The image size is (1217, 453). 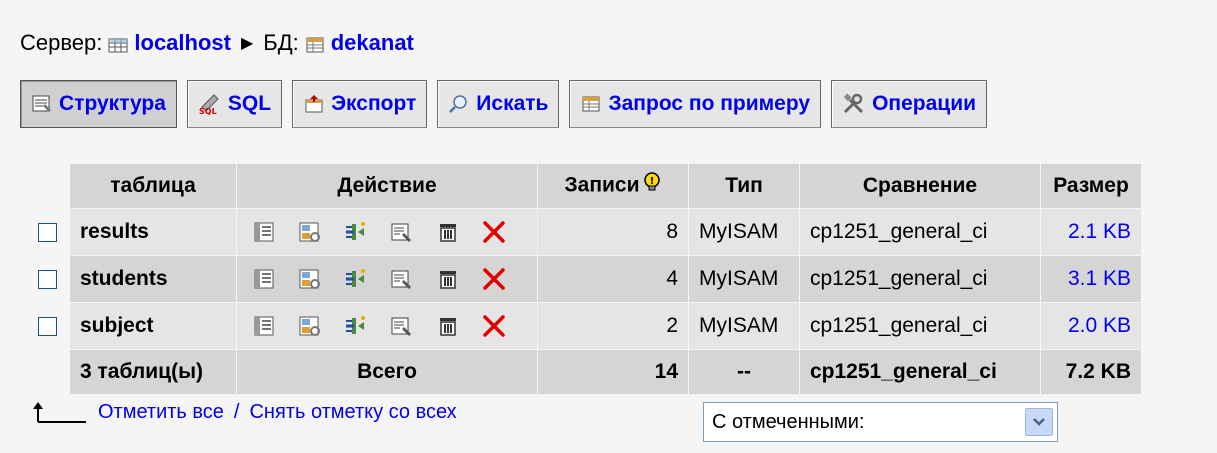 I want to click on row-size-cell: 2.0 KB, so click(x=1091, y=326).